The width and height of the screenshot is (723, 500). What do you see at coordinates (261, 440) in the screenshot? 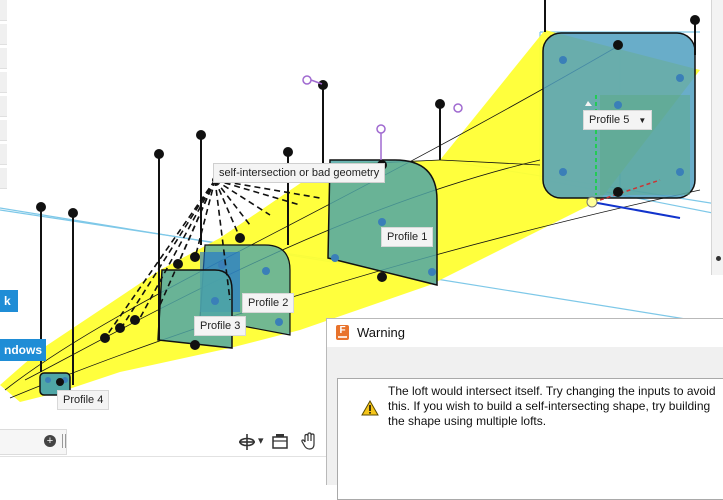
I see `orbit-caret-icon: ▾` at bounding box center [261, 440].